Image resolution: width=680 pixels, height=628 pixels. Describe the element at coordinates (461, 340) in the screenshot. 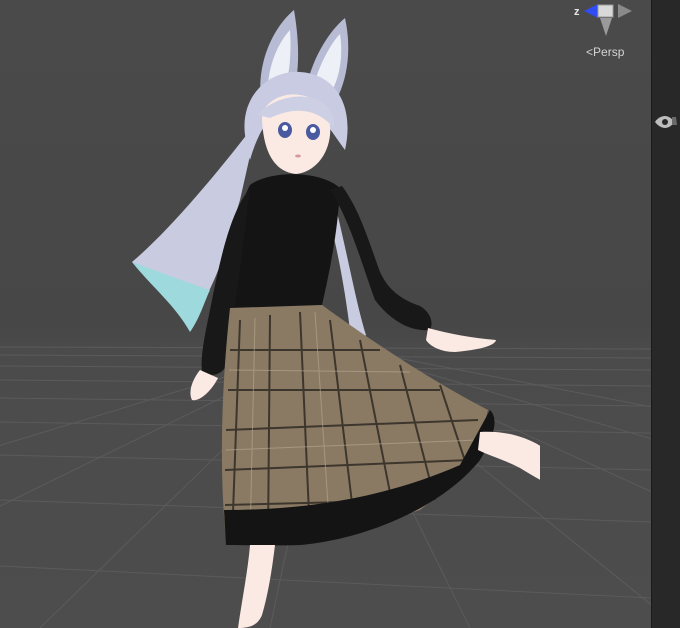

I see `right-hand` at that location.